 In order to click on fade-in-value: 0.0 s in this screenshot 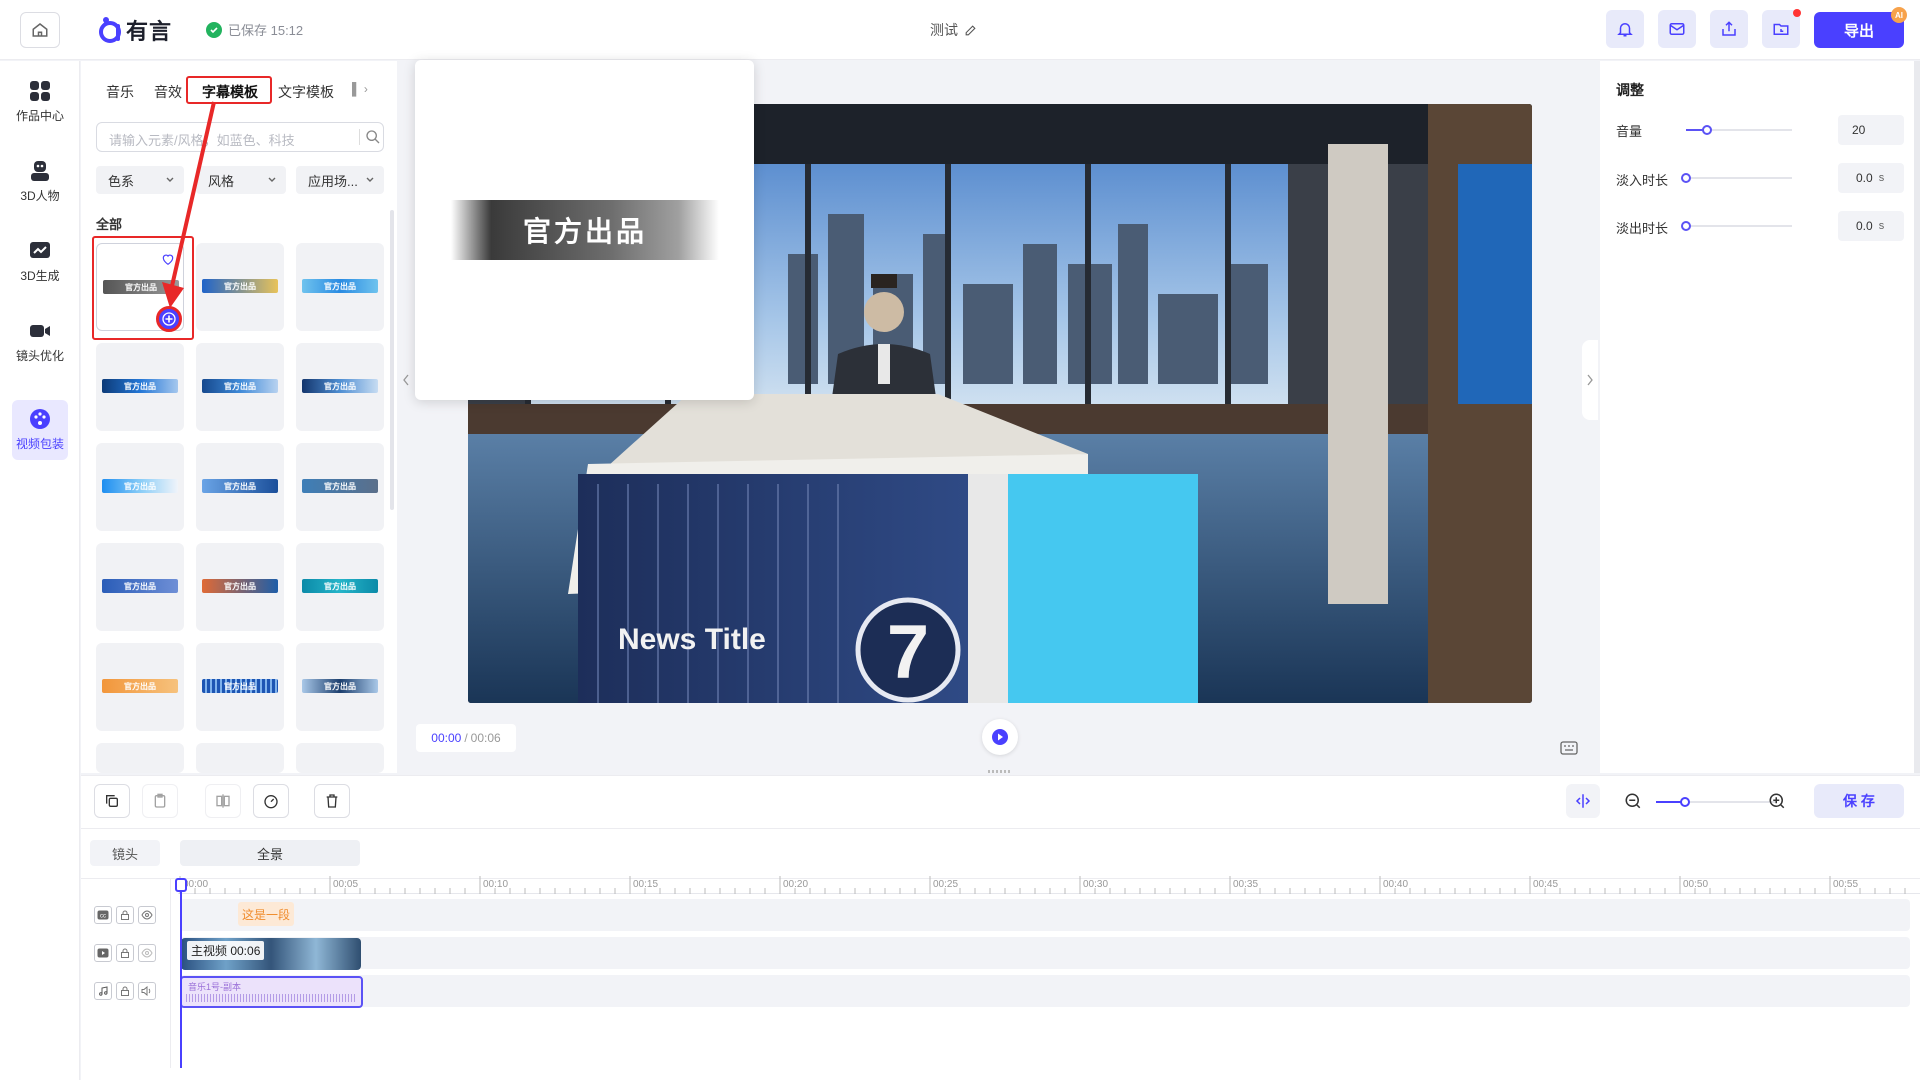, I will do `click(1871, 178)`.